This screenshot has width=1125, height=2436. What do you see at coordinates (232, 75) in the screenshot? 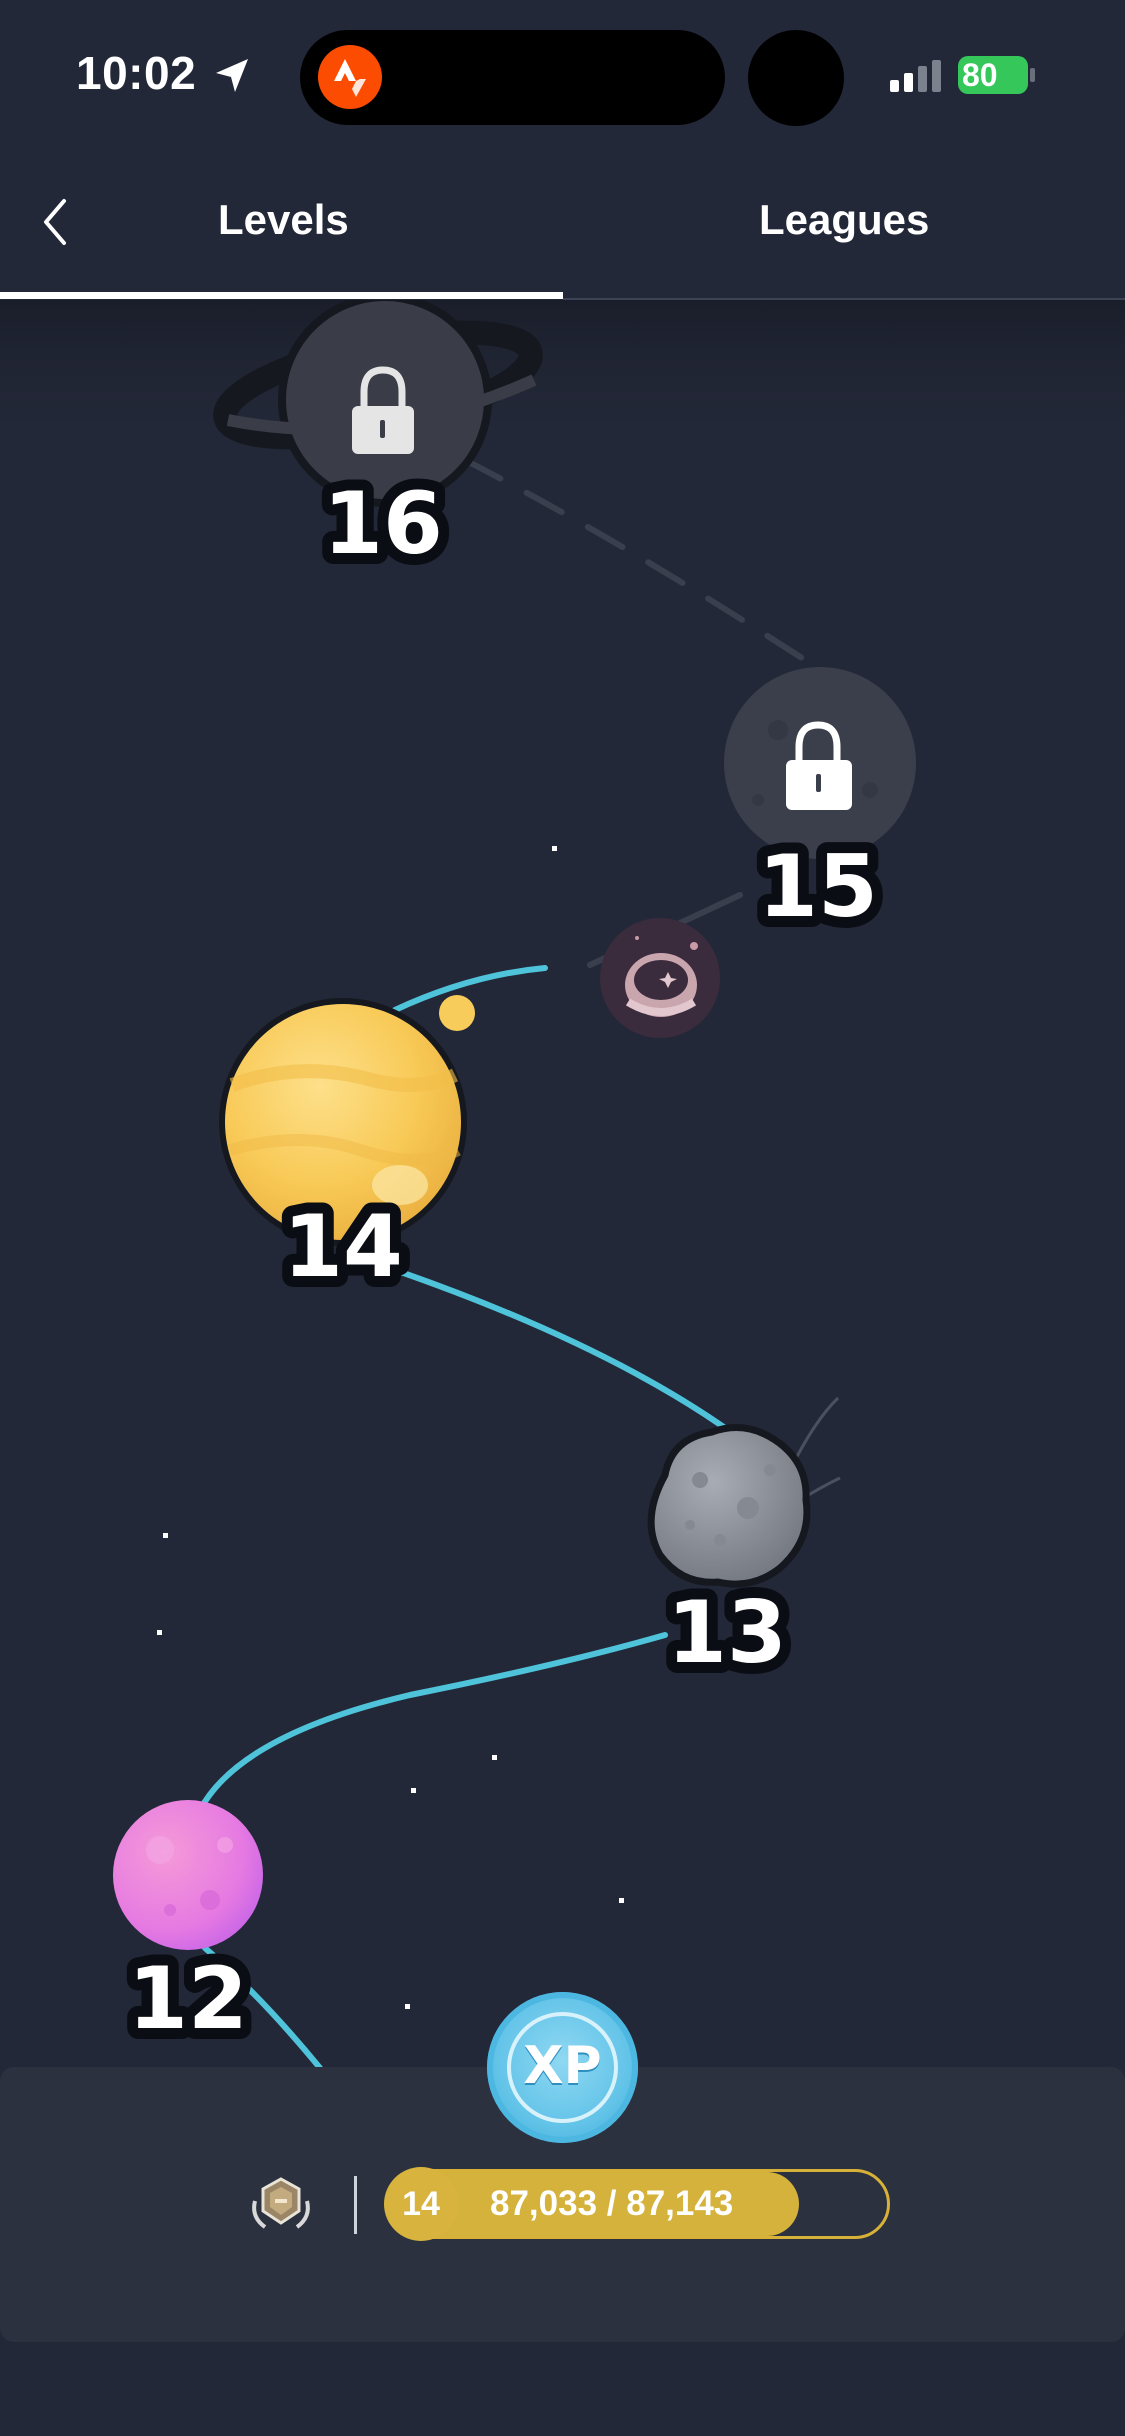
I see `location-arrow-icon` at bounding box center [232, 75].